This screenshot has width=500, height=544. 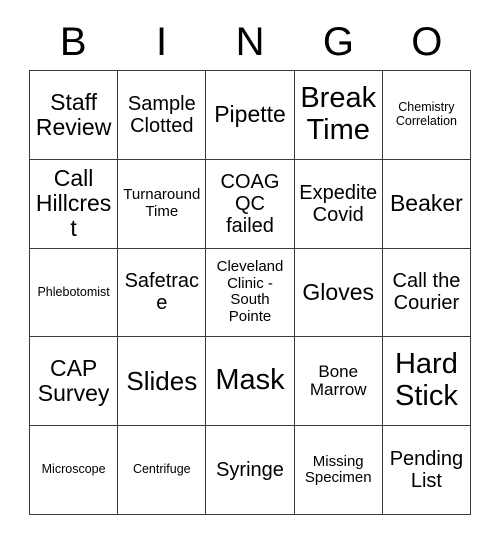 I want to click on bingo-cell-g4: Bone Marrow, so click(x=338, y=382).